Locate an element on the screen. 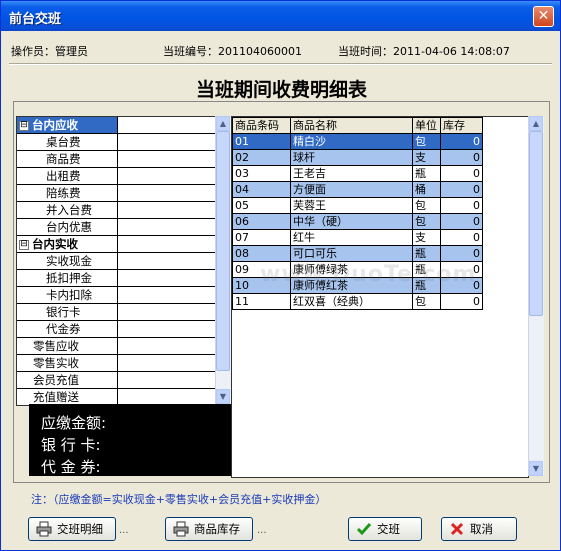  list-item: 台内优惠 is located at coordinates (117, 227).